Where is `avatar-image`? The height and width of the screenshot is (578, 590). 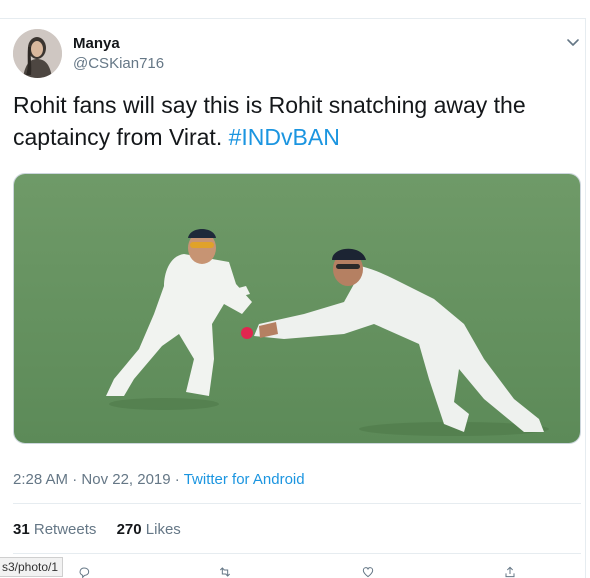 avatar-image is located at coordinates (37, 53).